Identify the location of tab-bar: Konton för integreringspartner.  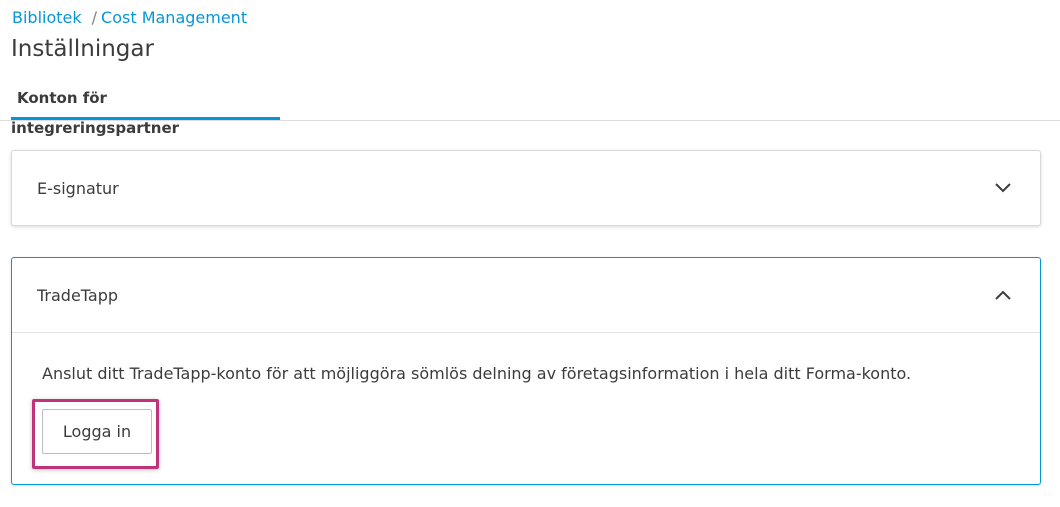
(530, 110).